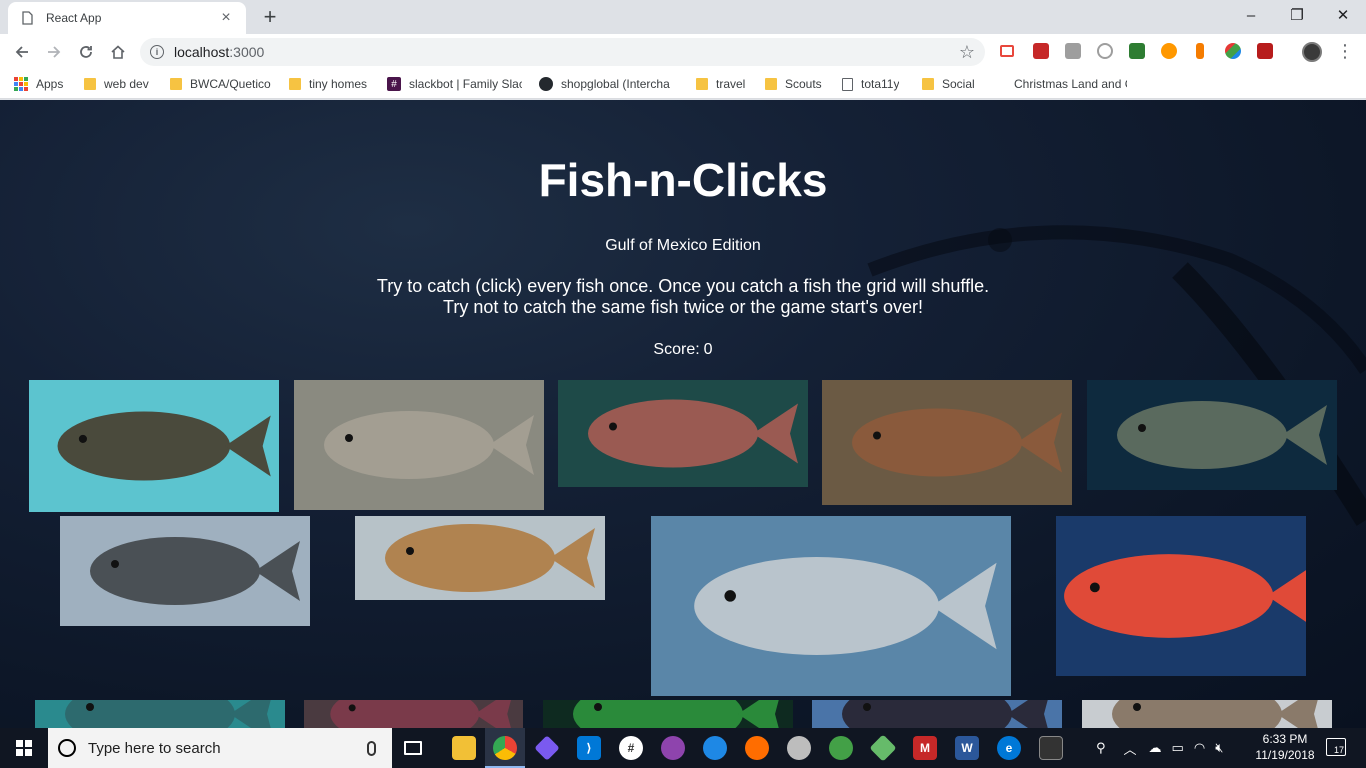  I want to click on wifi-icon: ◠, so click(1199, 748).